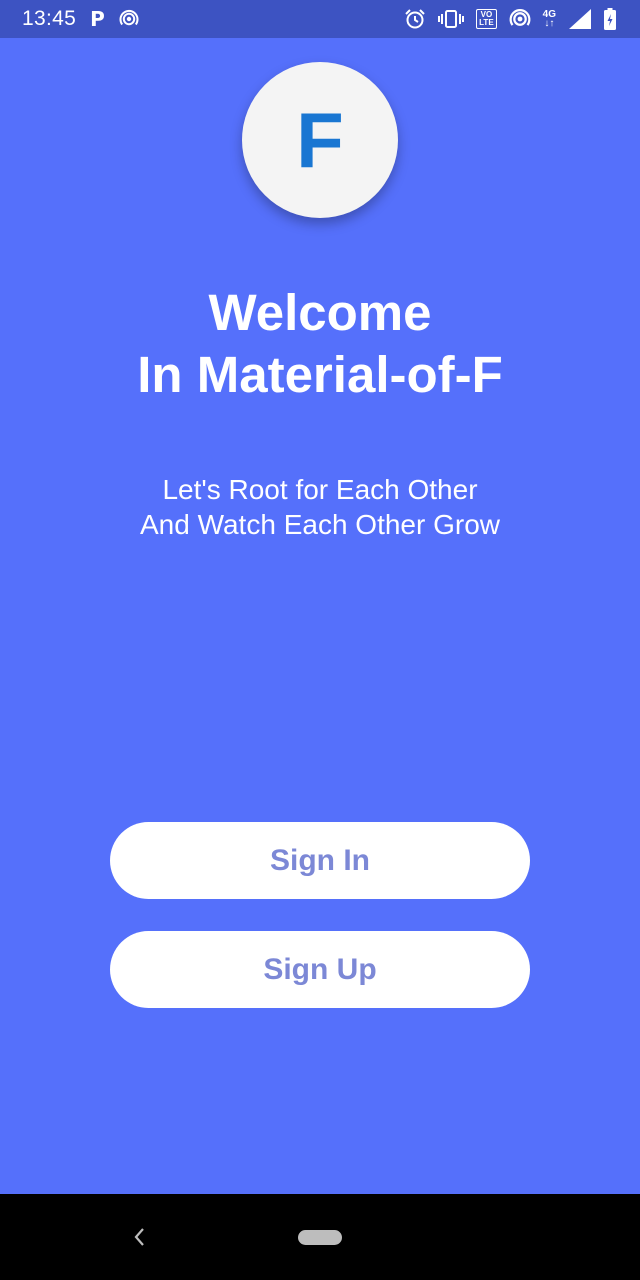  I want to click on tagline-line-1: Let's Root for Each Other, so click(320, 489).